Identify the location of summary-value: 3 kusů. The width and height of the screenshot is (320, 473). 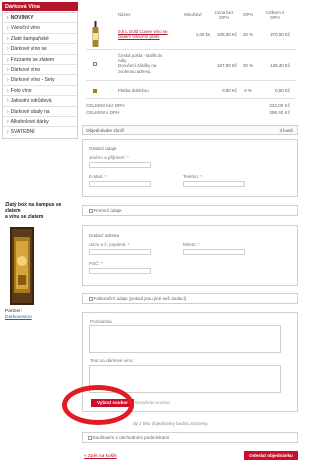
(286, 130).